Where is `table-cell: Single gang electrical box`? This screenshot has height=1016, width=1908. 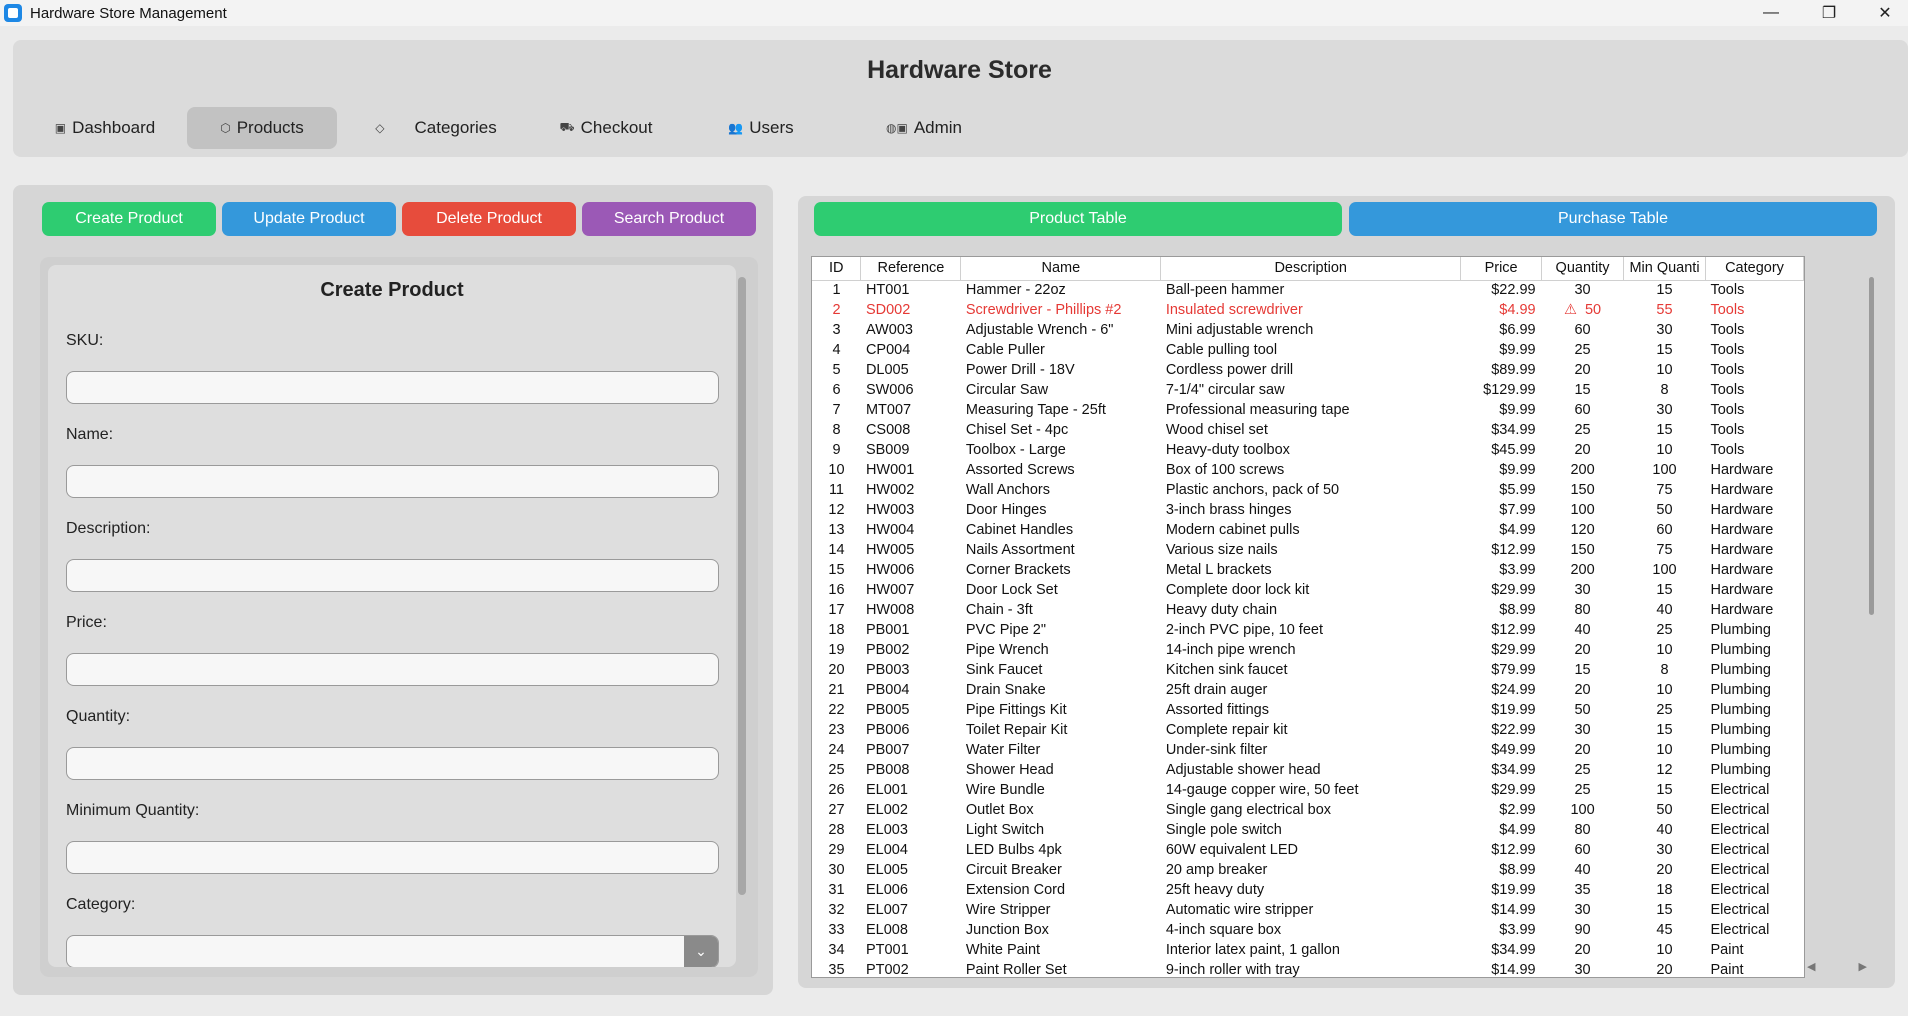 table-cell: Single gang electrical box is located at coordinates (1248, 810).